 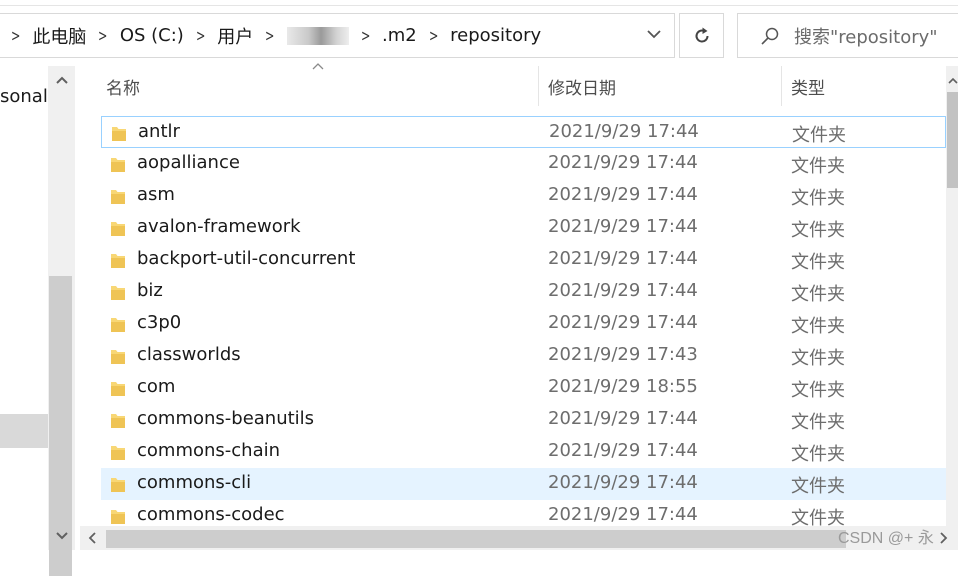 What do you see at coordinates (194, 482) in the screenshot?
I see `file-name: commons-cli` at bounding box center [194, 482].